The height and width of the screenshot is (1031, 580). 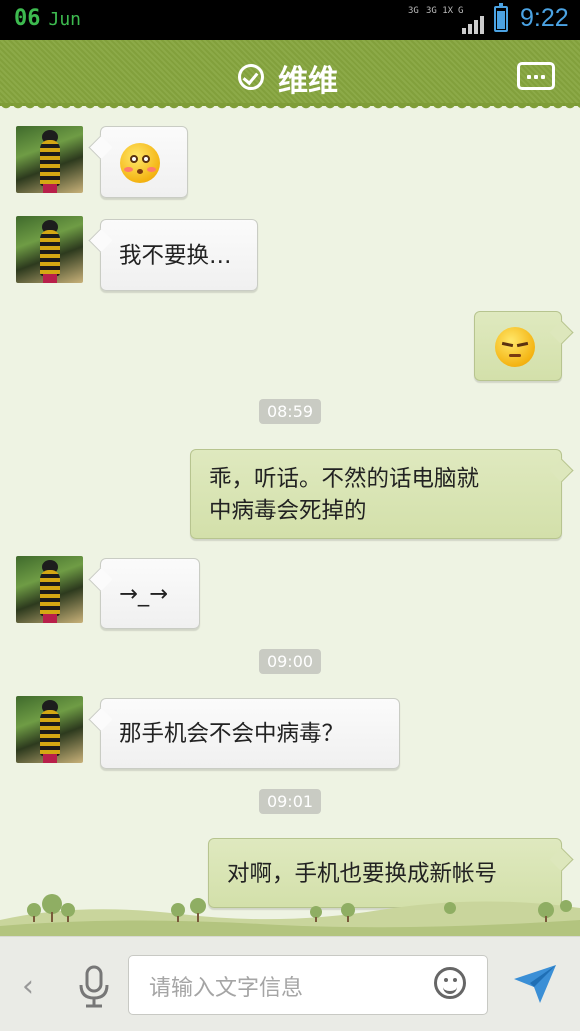 What do you see at coordinates (288, 511) in the screenshot?
I see `message-text-line-2: 中病毒会死掉的` at bounding box center [288, 511].